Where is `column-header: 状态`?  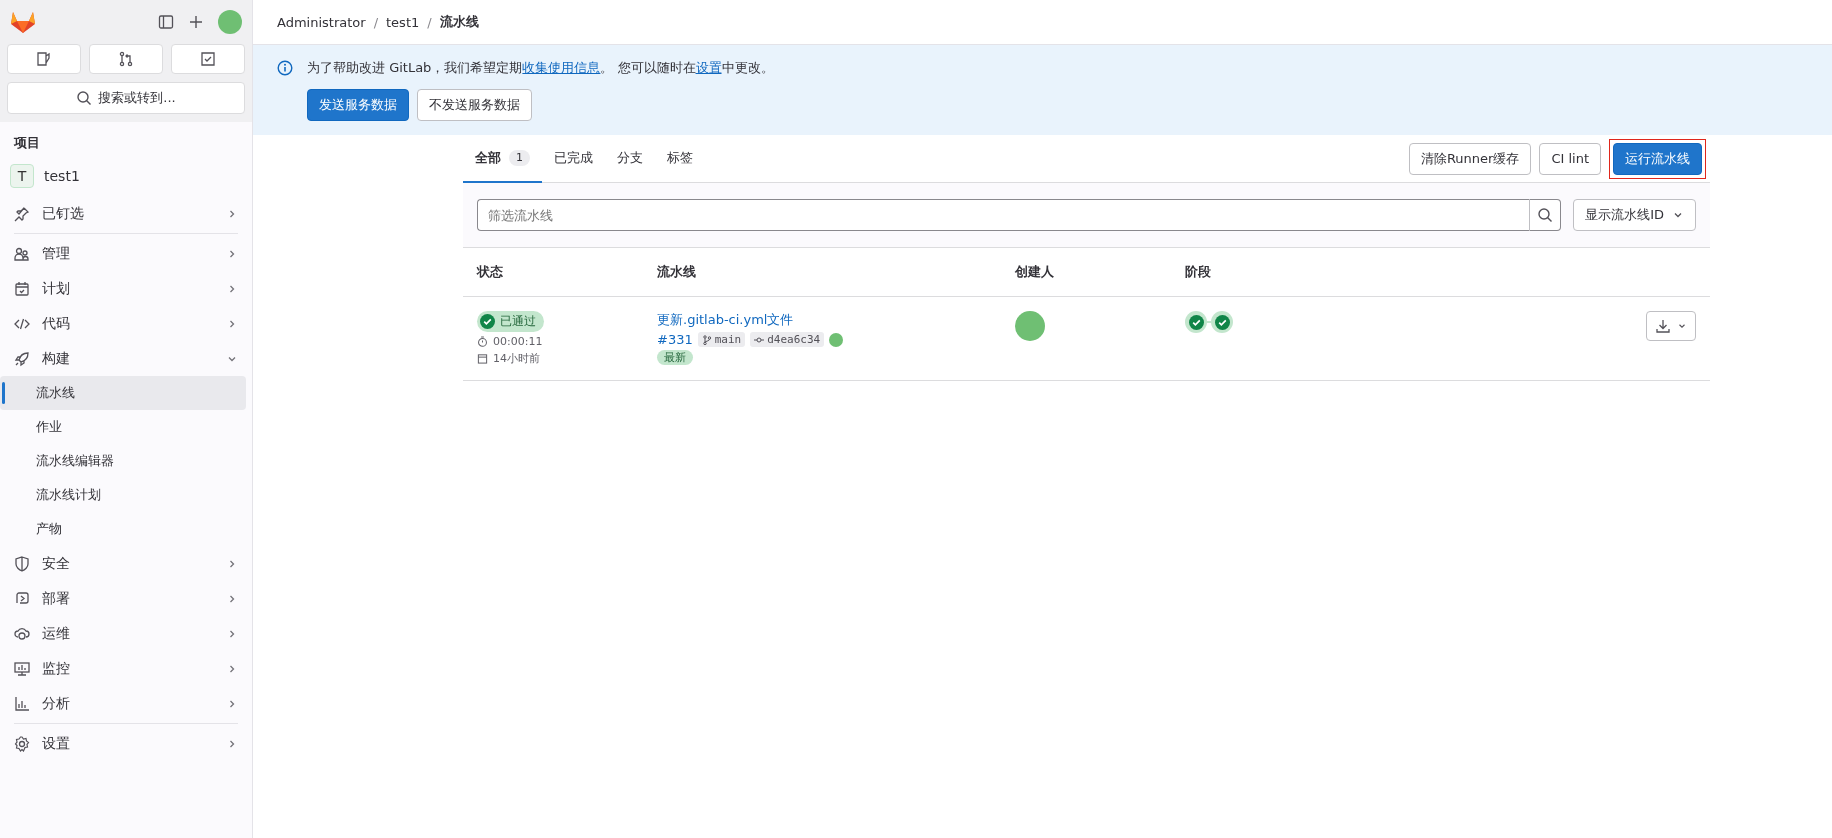 column-header: 状态 is located at coordinates (553, 272).